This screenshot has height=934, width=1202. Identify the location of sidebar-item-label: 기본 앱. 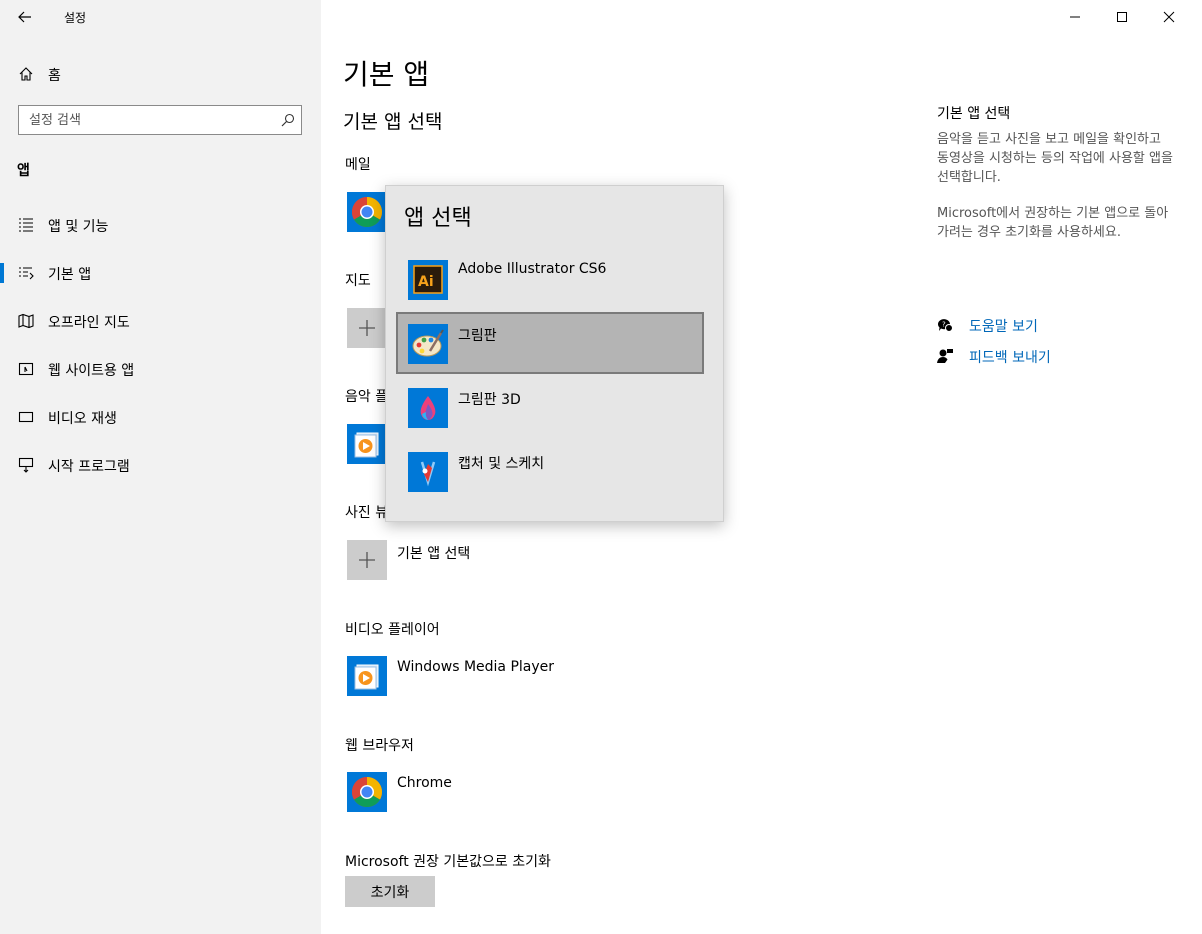
(70, 275).